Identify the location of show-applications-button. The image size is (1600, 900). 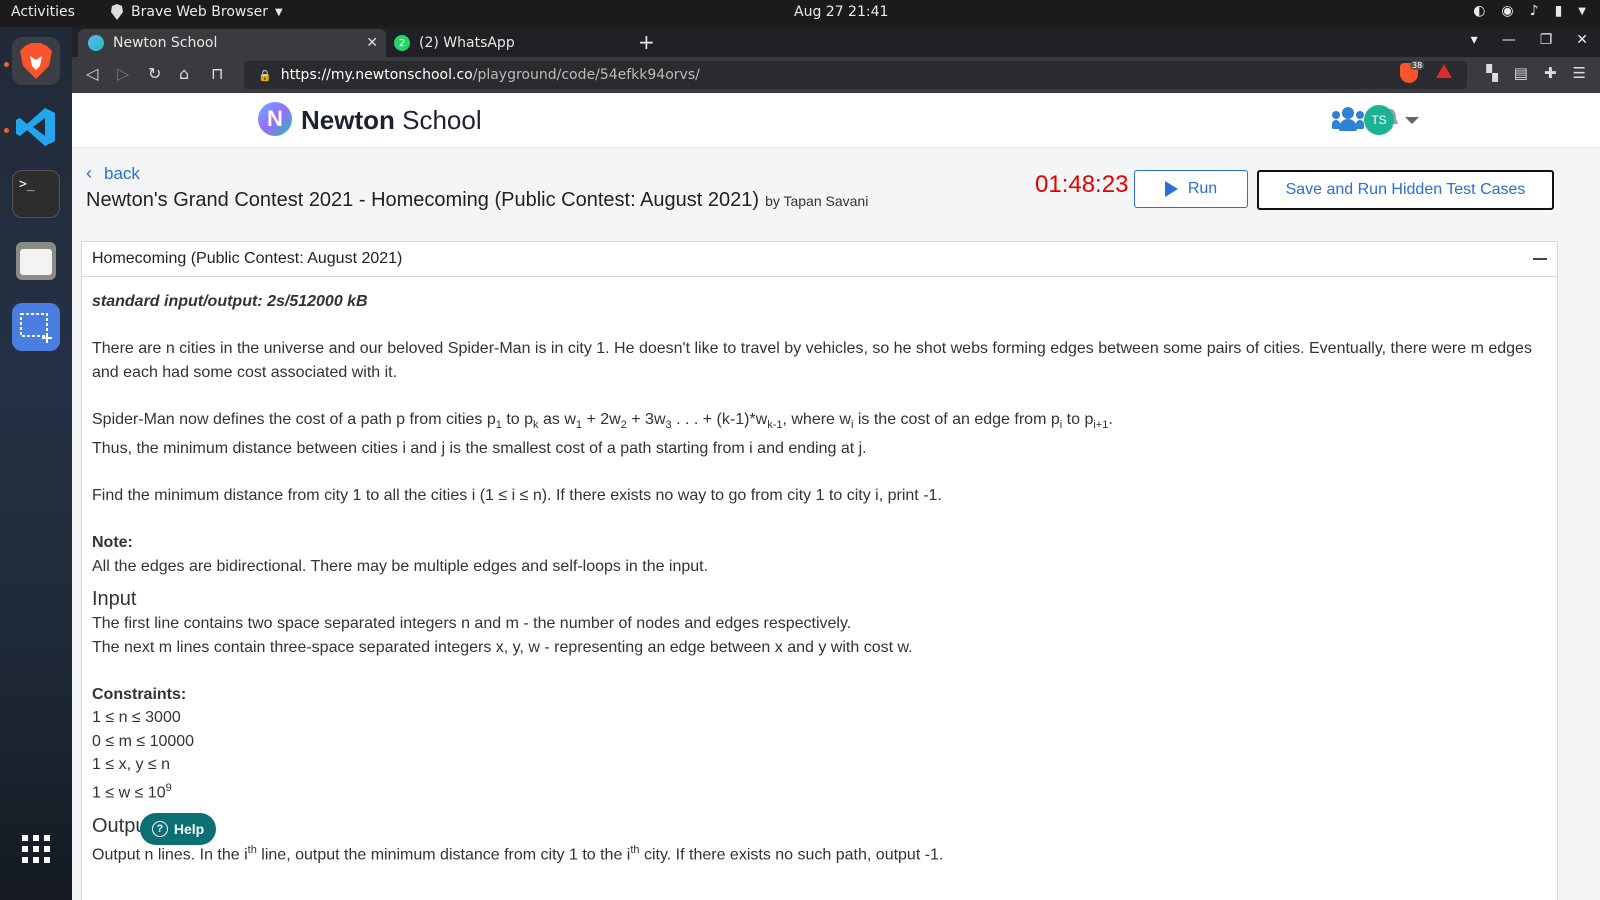
(36, 849).